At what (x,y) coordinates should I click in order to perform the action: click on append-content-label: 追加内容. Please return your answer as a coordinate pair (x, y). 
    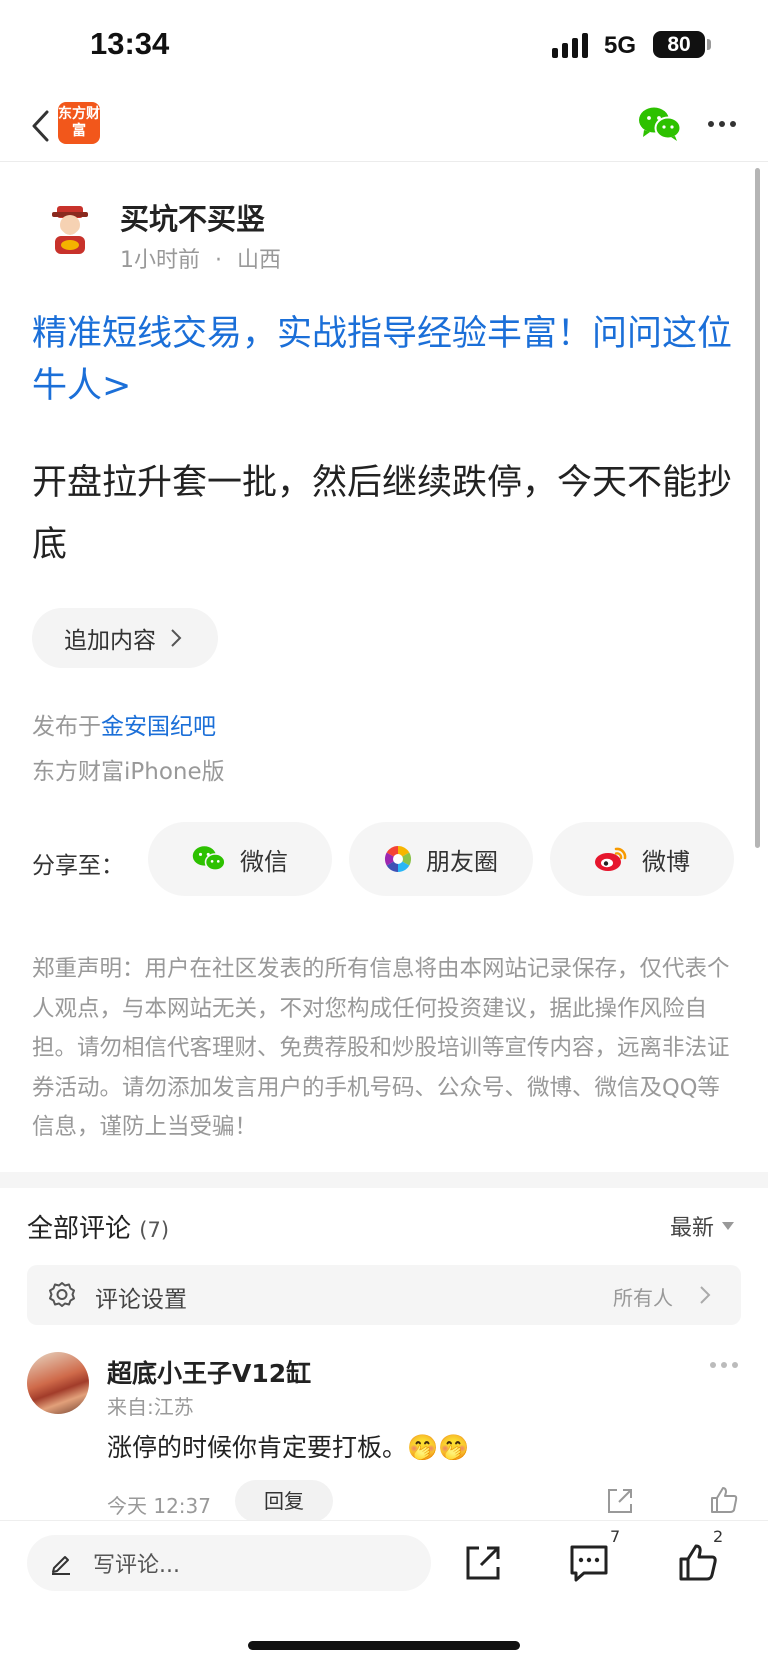
    Looking at the image, I should click on (110, 641).